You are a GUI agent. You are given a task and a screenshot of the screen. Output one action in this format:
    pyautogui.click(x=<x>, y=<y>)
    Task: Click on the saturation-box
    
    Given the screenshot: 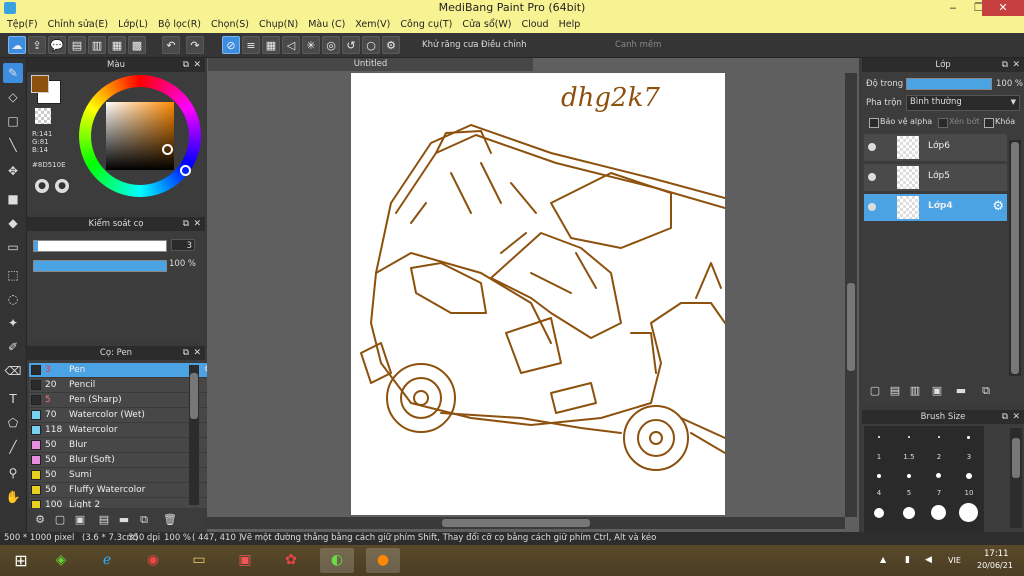 What is the action you would take?
    pyautogui.click(x=140, y=136)
    